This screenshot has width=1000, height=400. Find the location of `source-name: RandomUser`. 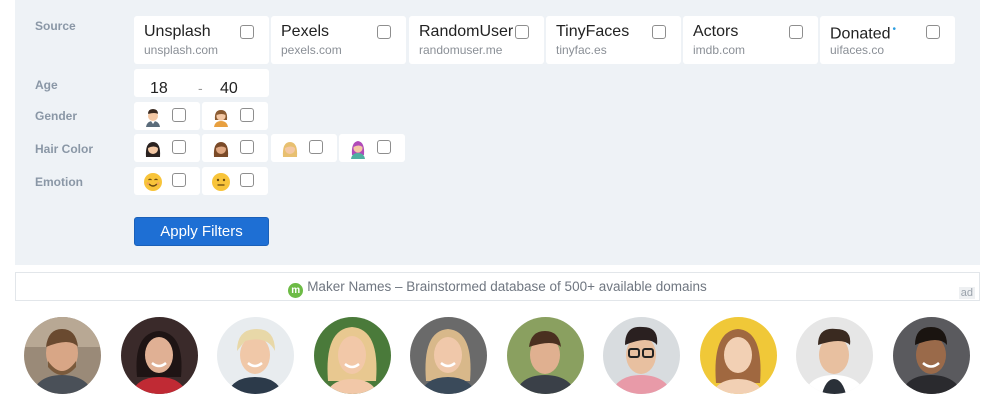

source-name: RandomUser is located at coordinates (466, 31).